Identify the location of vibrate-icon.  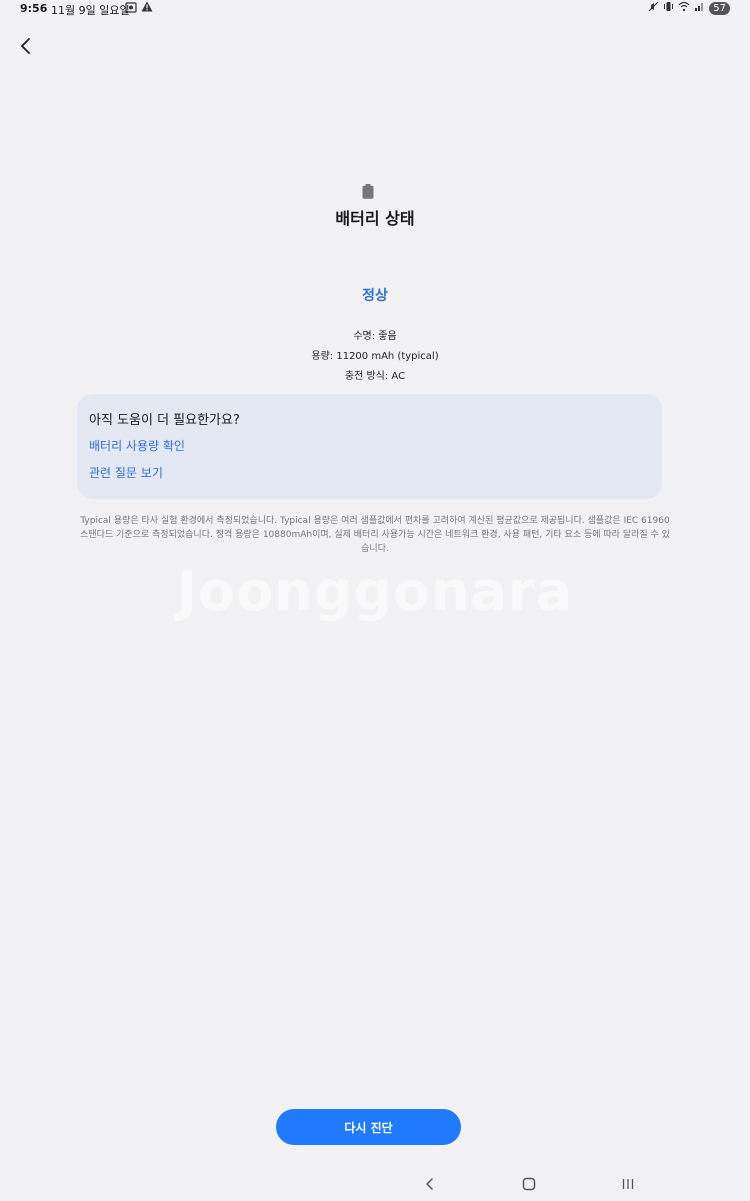
(668, 8).